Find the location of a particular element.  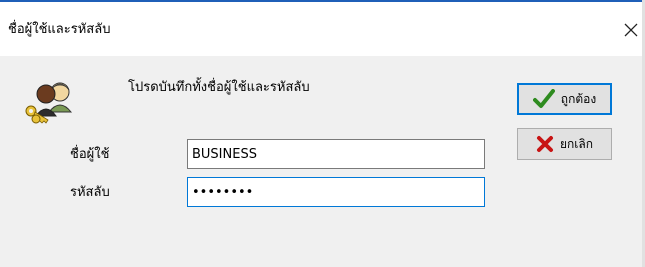

ok-button-label: ถูกต้อง is located at coordinates (578, 98).